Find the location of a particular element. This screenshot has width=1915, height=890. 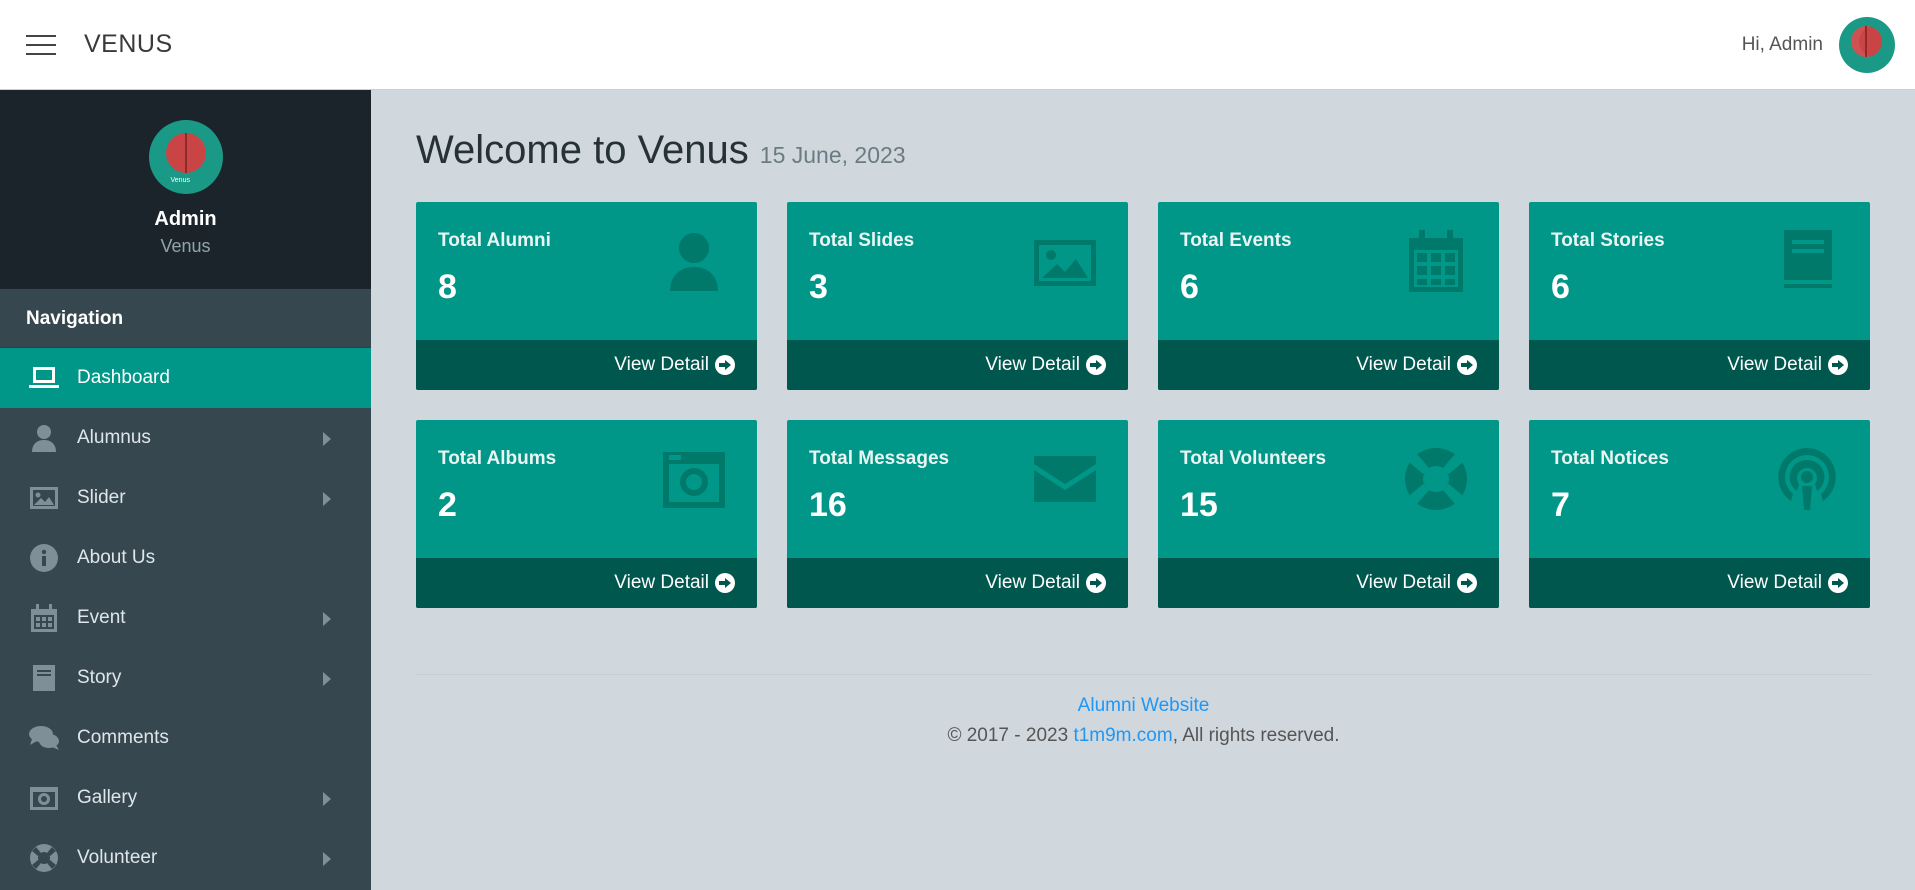

card-value: 15 is located at coordinates (1199, 505).